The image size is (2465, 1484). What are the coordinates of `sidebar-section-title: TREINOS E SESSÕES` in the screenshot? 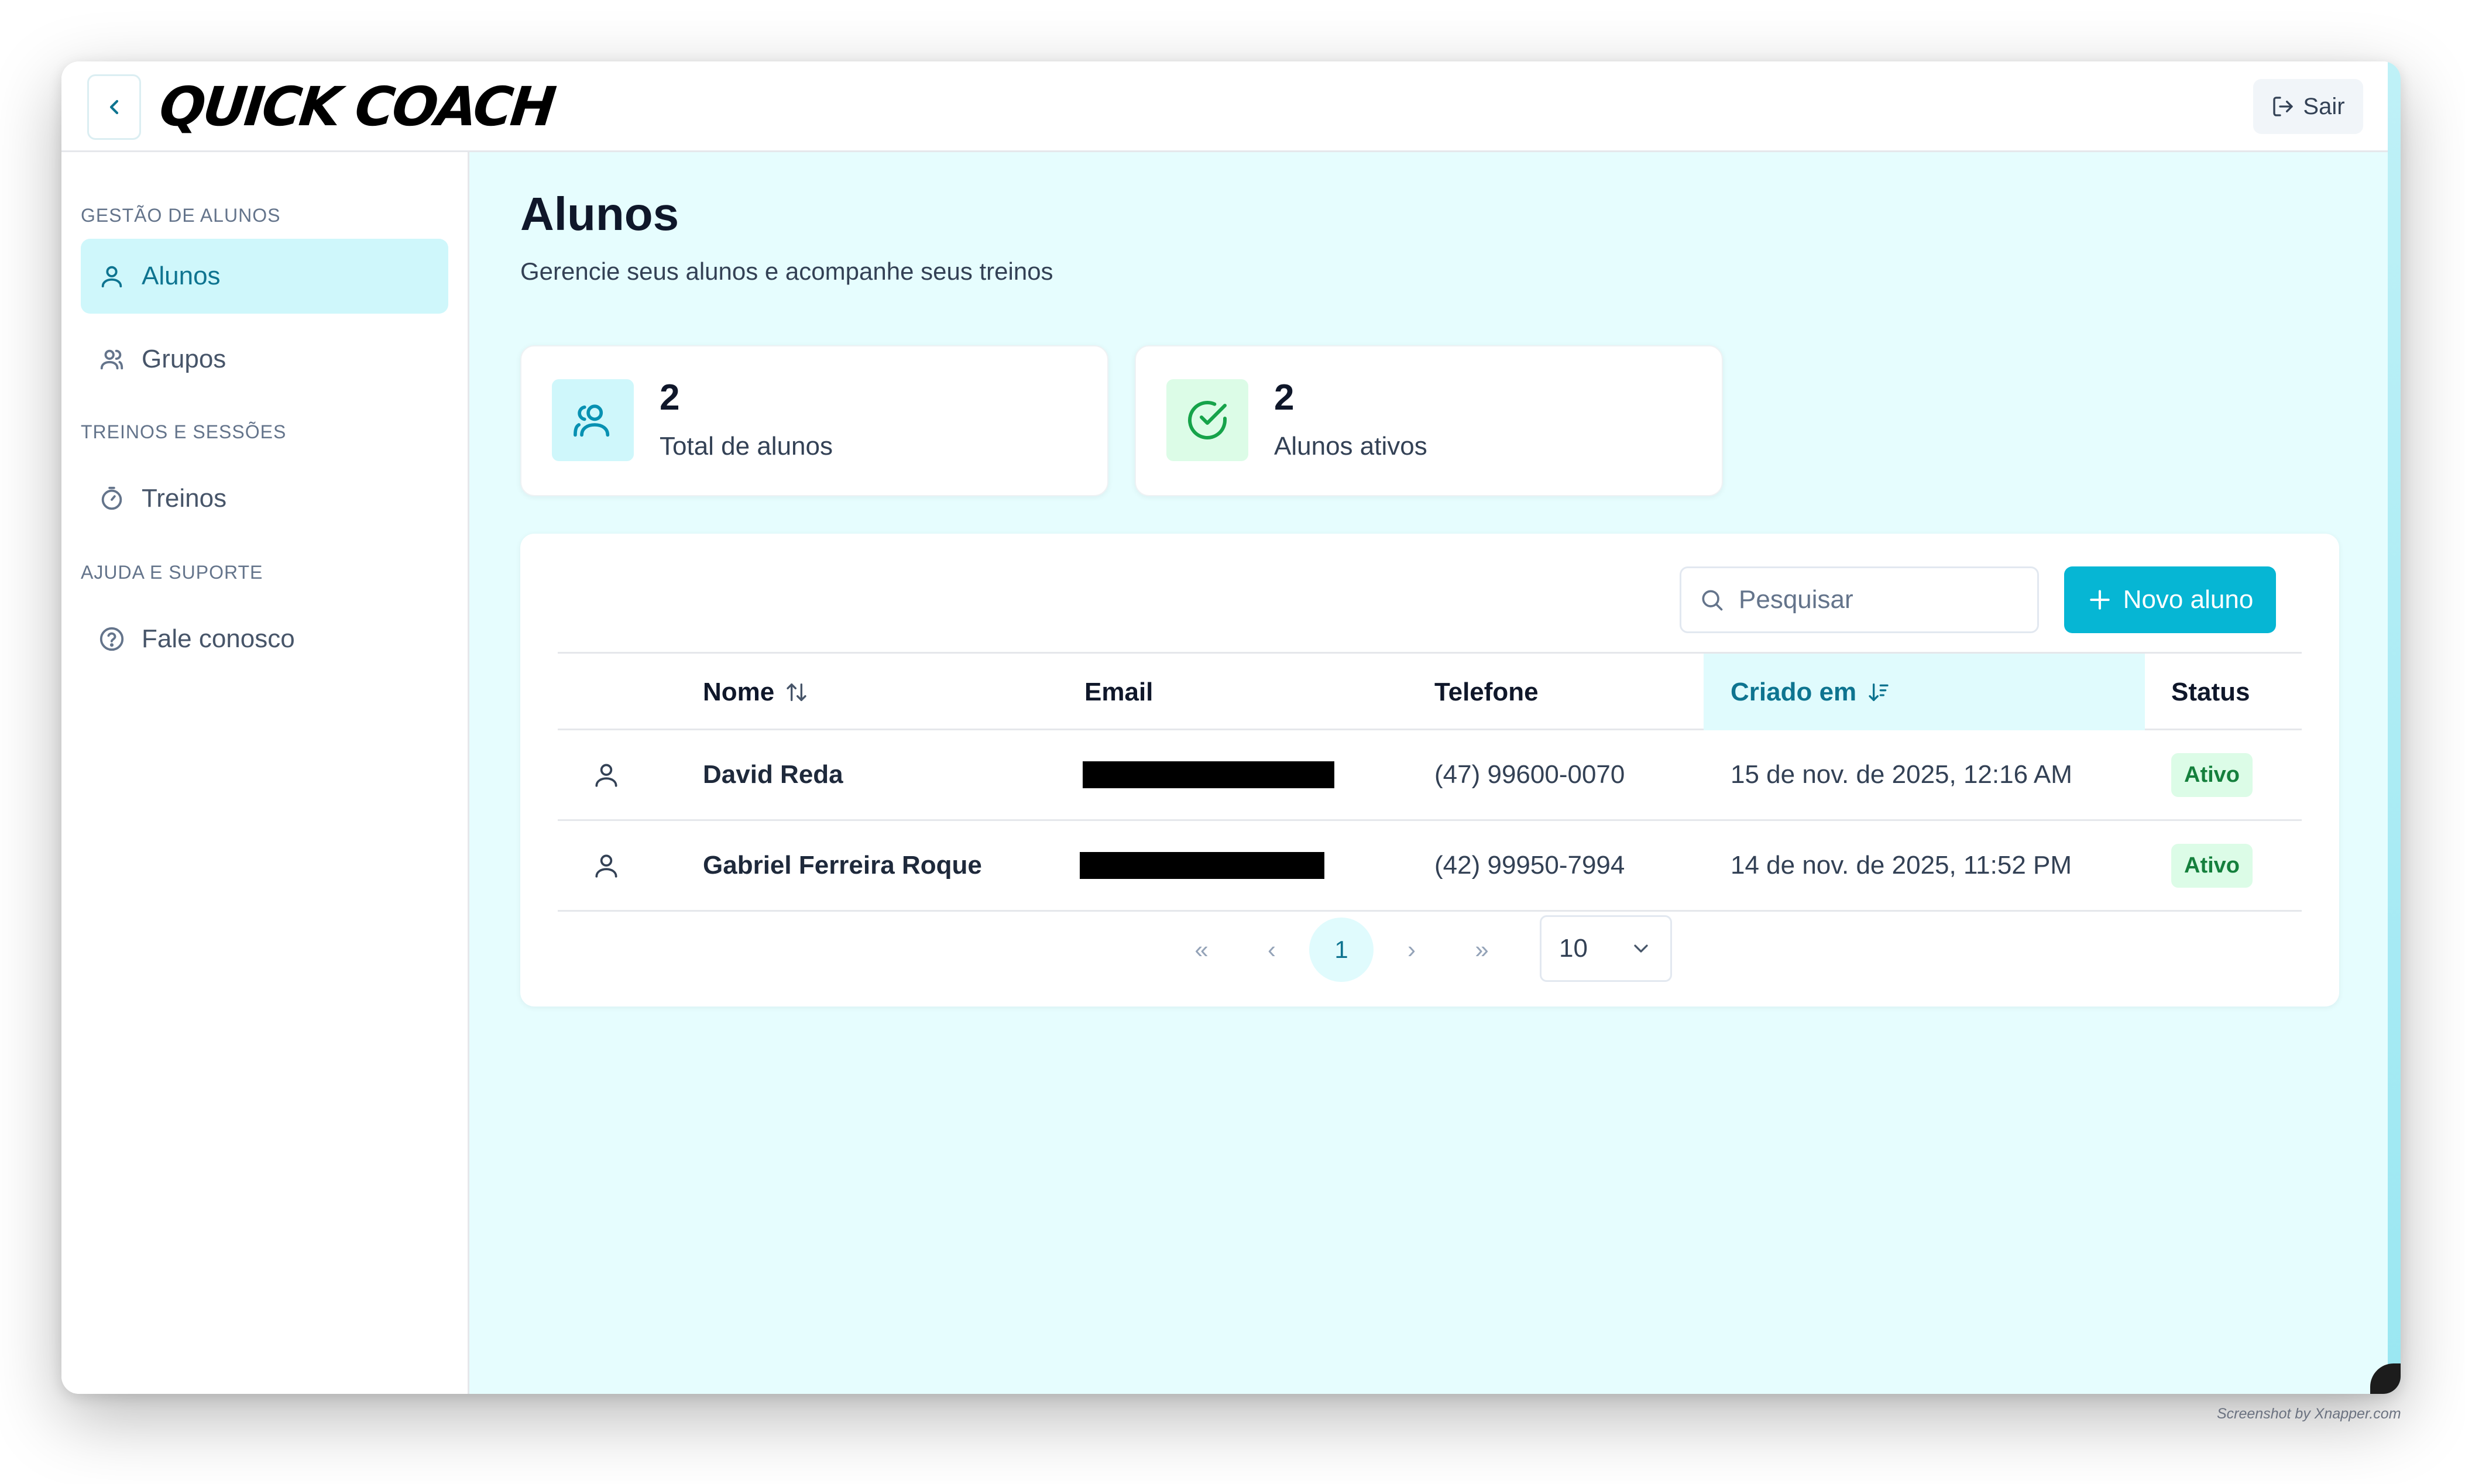 It's located at (184, 432).